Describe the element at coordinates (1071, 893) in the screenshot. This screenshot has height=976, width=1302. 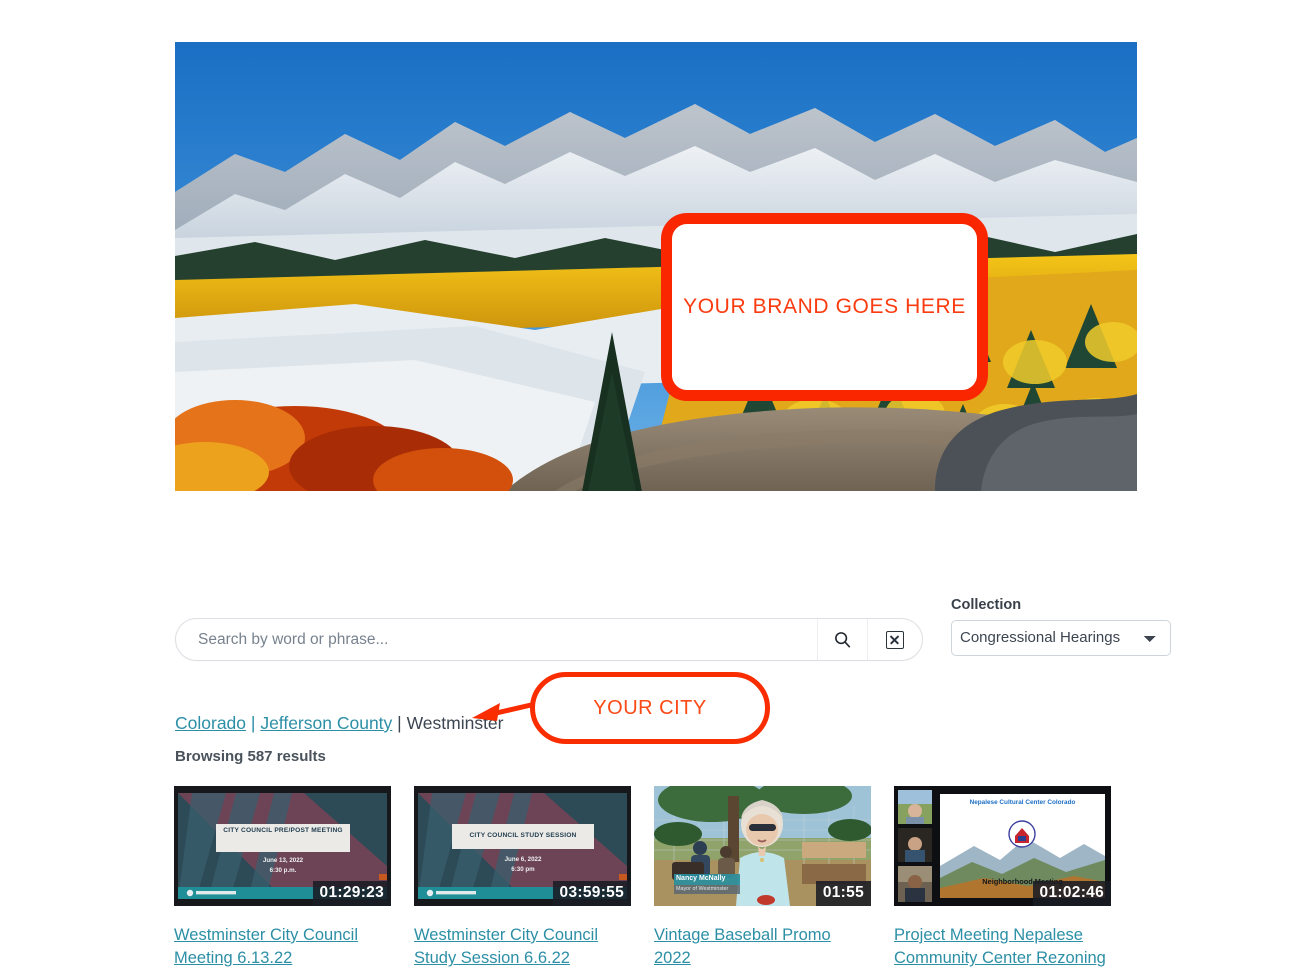
I see `video-duration-badge: 01:02:46` at that location.